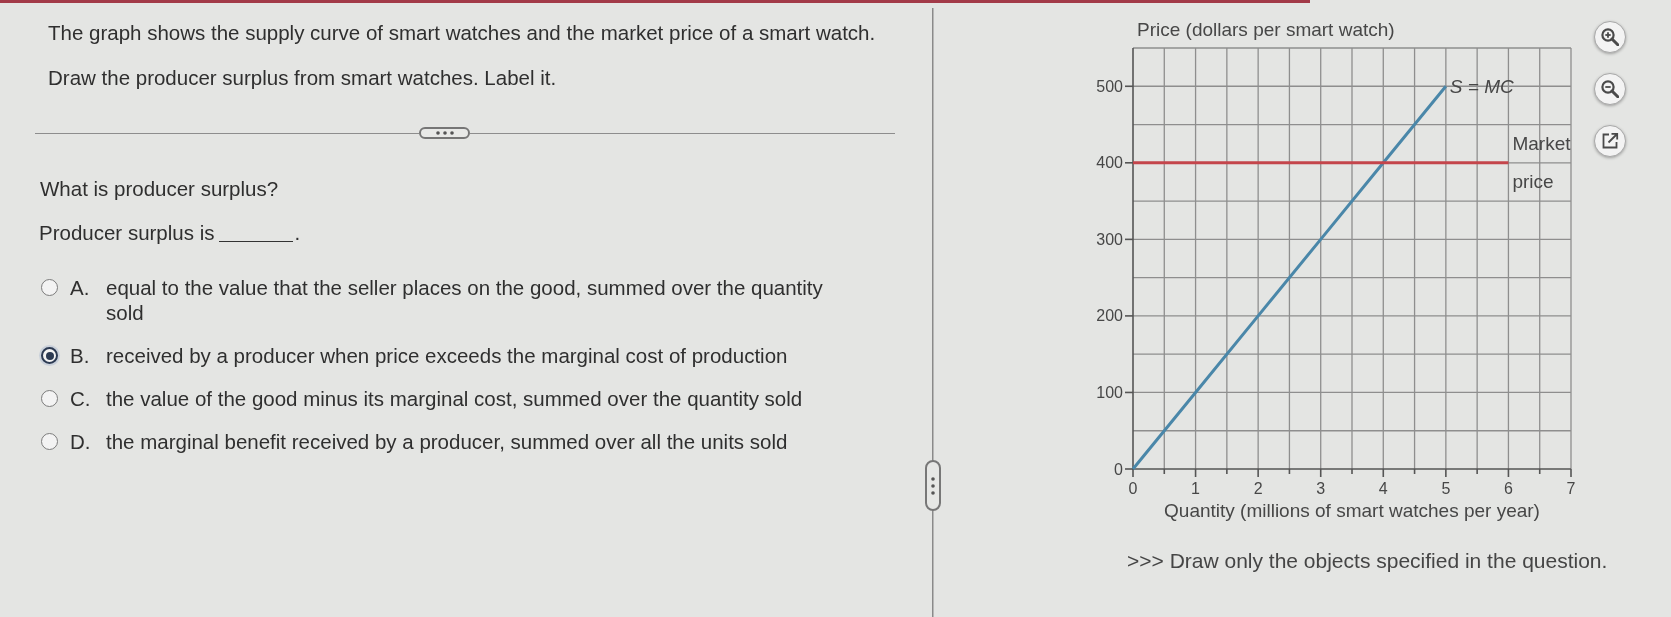 The width and height of the screenshot is (1671, 617). What do you see at coordinates (1541, 163) in the screenshot?
I see `series-label: Market price` at bounding box center [1541, 163].